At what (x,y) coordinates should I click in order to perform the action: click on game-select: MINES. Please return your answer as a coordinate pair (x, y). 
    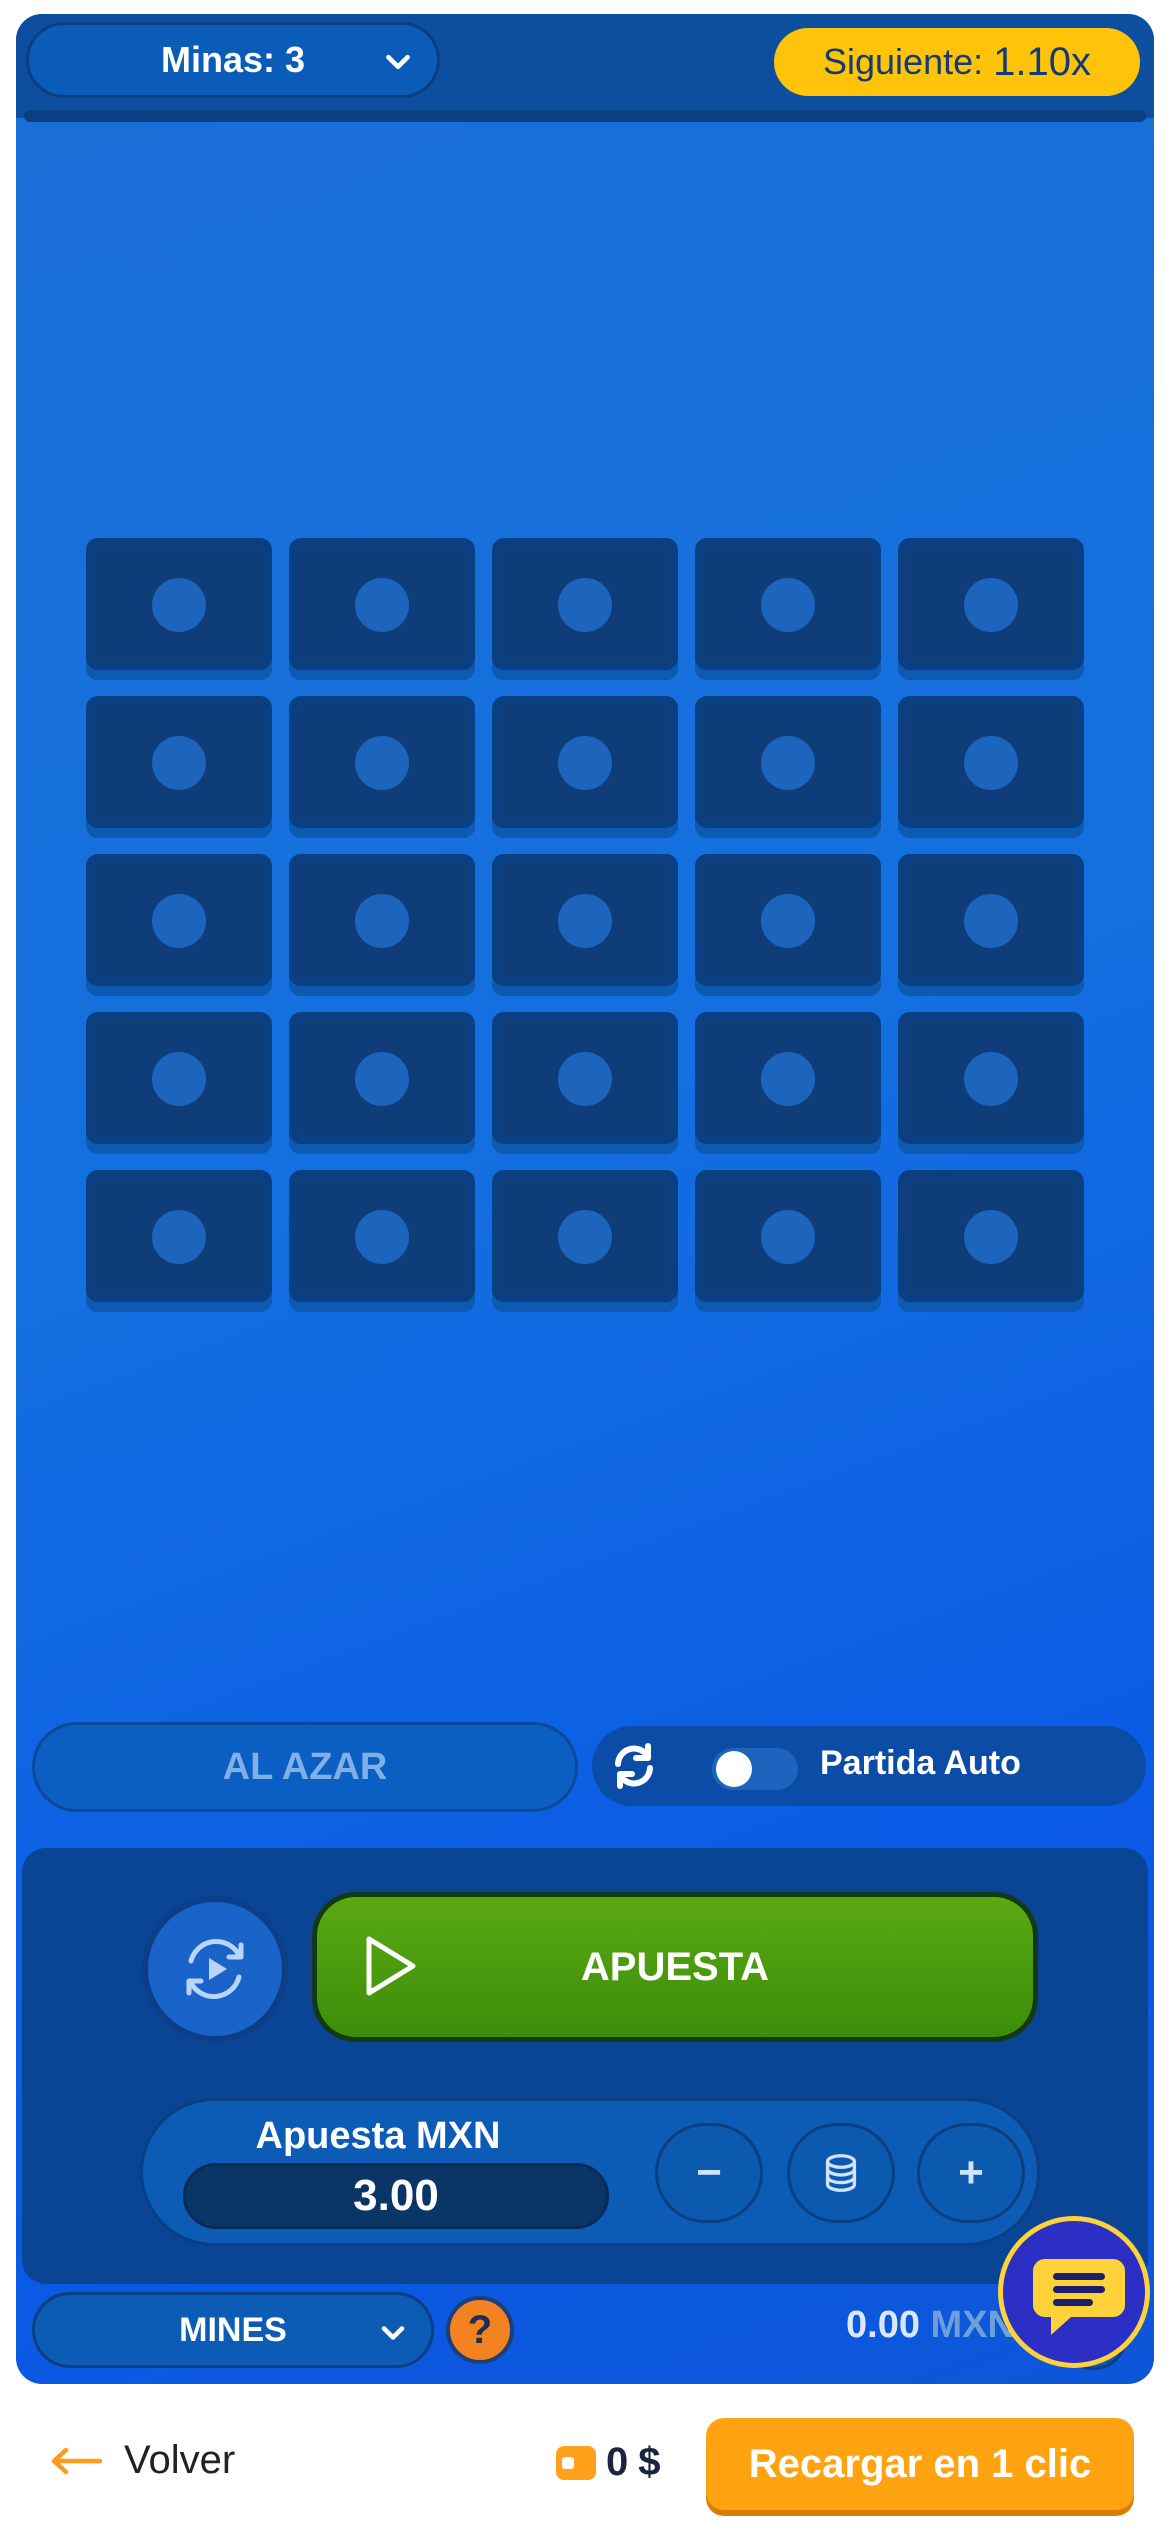
    Looking at the image, I should click on (233, 2330).